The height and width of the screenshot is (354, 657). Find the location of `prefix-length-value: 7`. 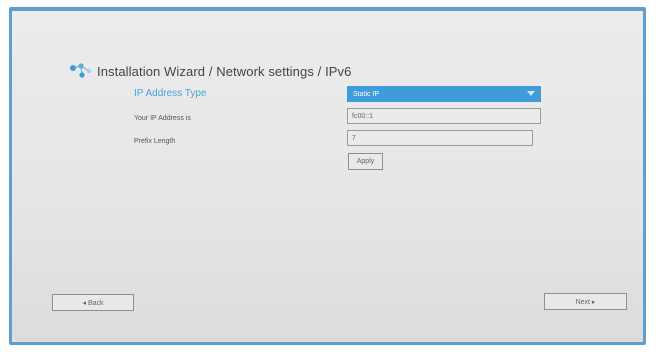

prefix-length-value: 7 is located at coordinates (354, 138).